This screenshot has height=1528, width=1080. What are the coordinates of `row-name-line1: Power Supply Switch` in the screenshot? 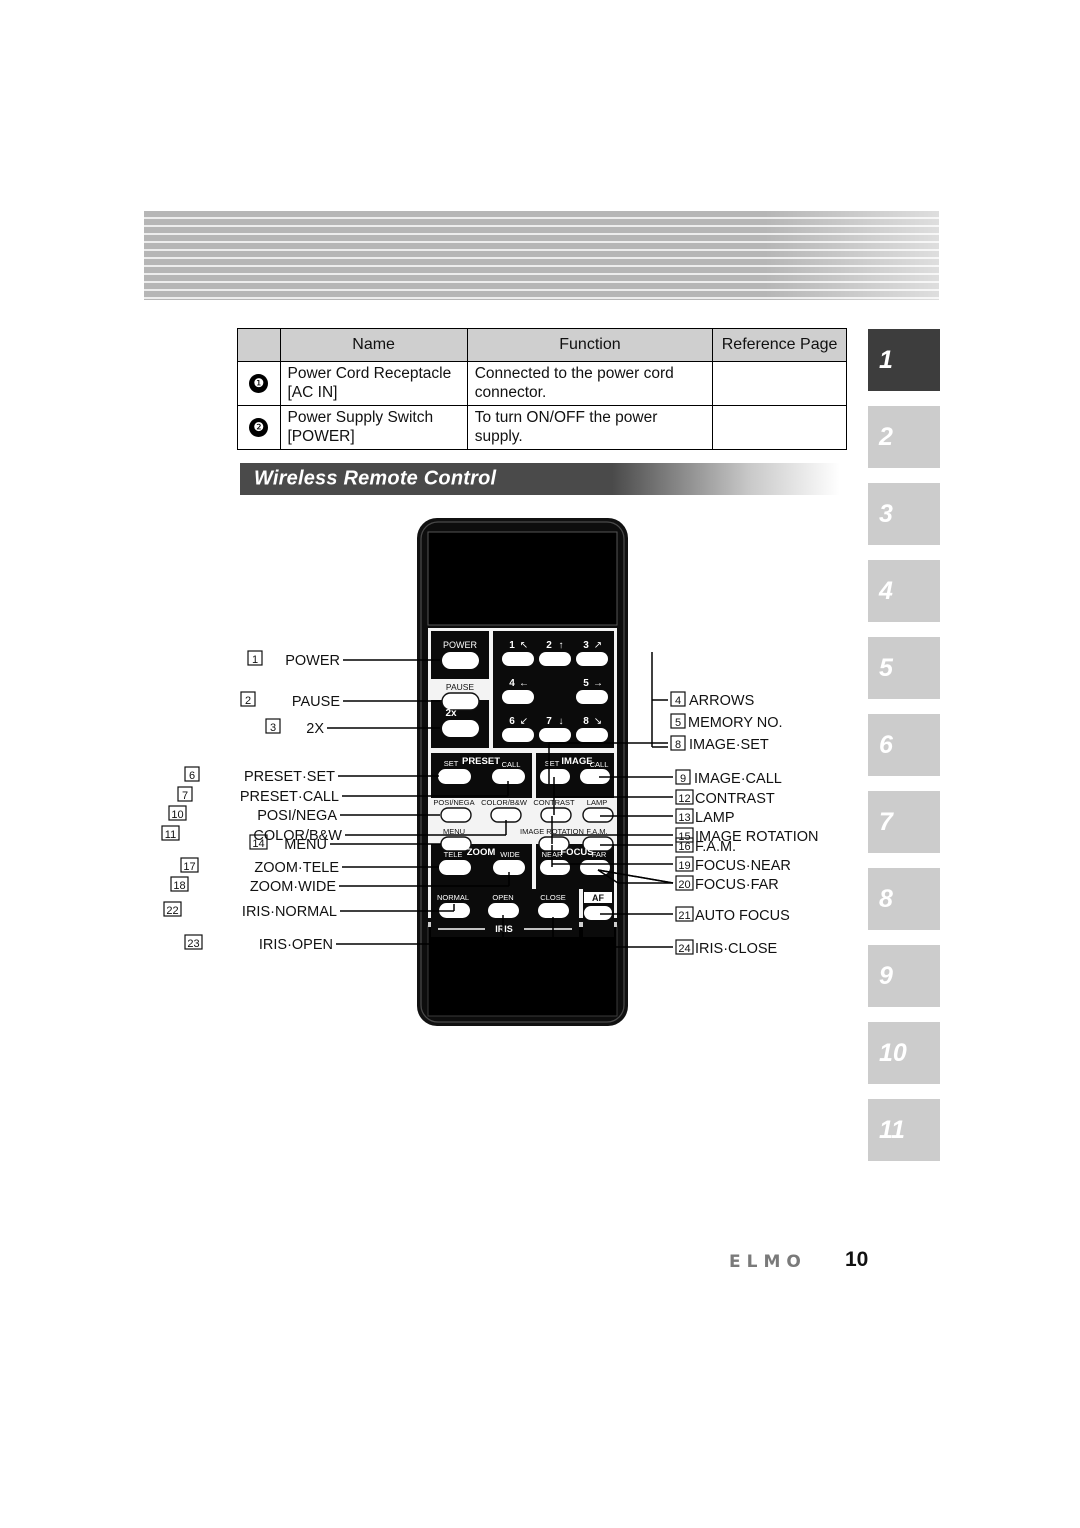 It's located at (360, 418).